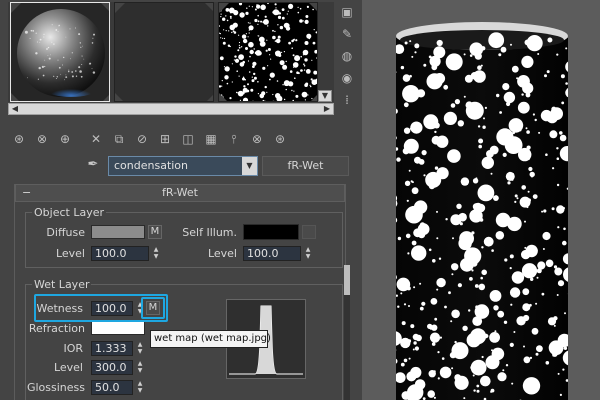  Describe the element at coordinates (180, 193) in the screenshot. I see `rollout-header: − fR-Wet` at that location.